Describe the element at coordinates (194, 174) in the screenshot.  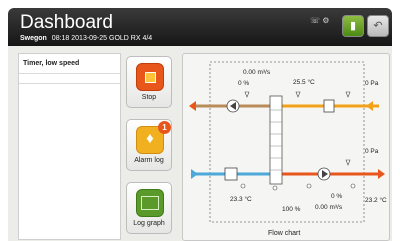
I see `outdoor-arrow-icon` at that location.